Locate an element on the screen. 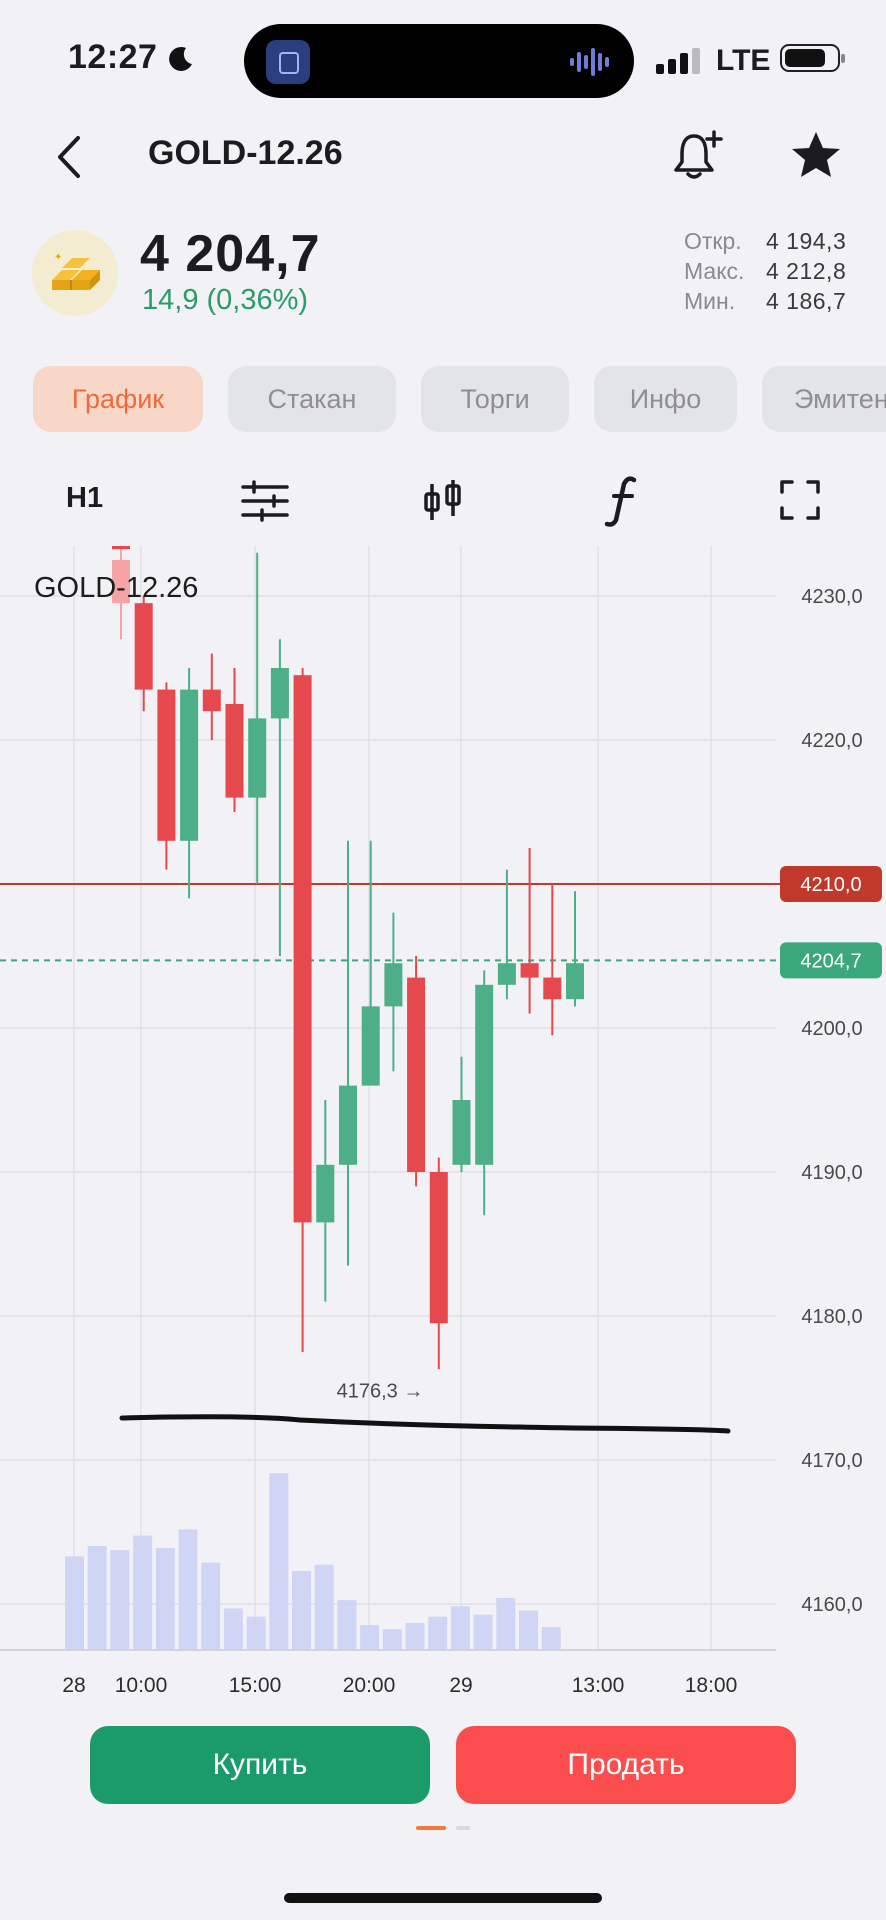  page-indicator-active is located at coordinates (431, 1828).